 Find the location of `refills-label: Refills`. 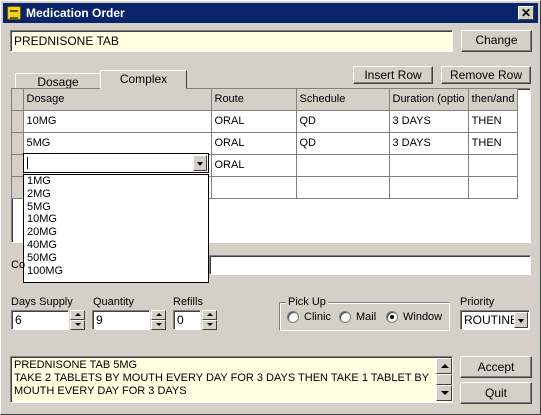

refills-label: Refills is located at coordinates (188, 302).